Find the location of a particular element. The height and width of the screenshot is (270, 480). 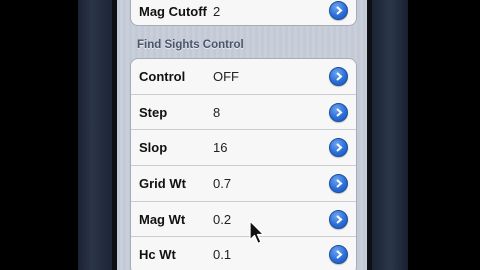

setting-label: Hc Wt is located at coordinates (157, 255).